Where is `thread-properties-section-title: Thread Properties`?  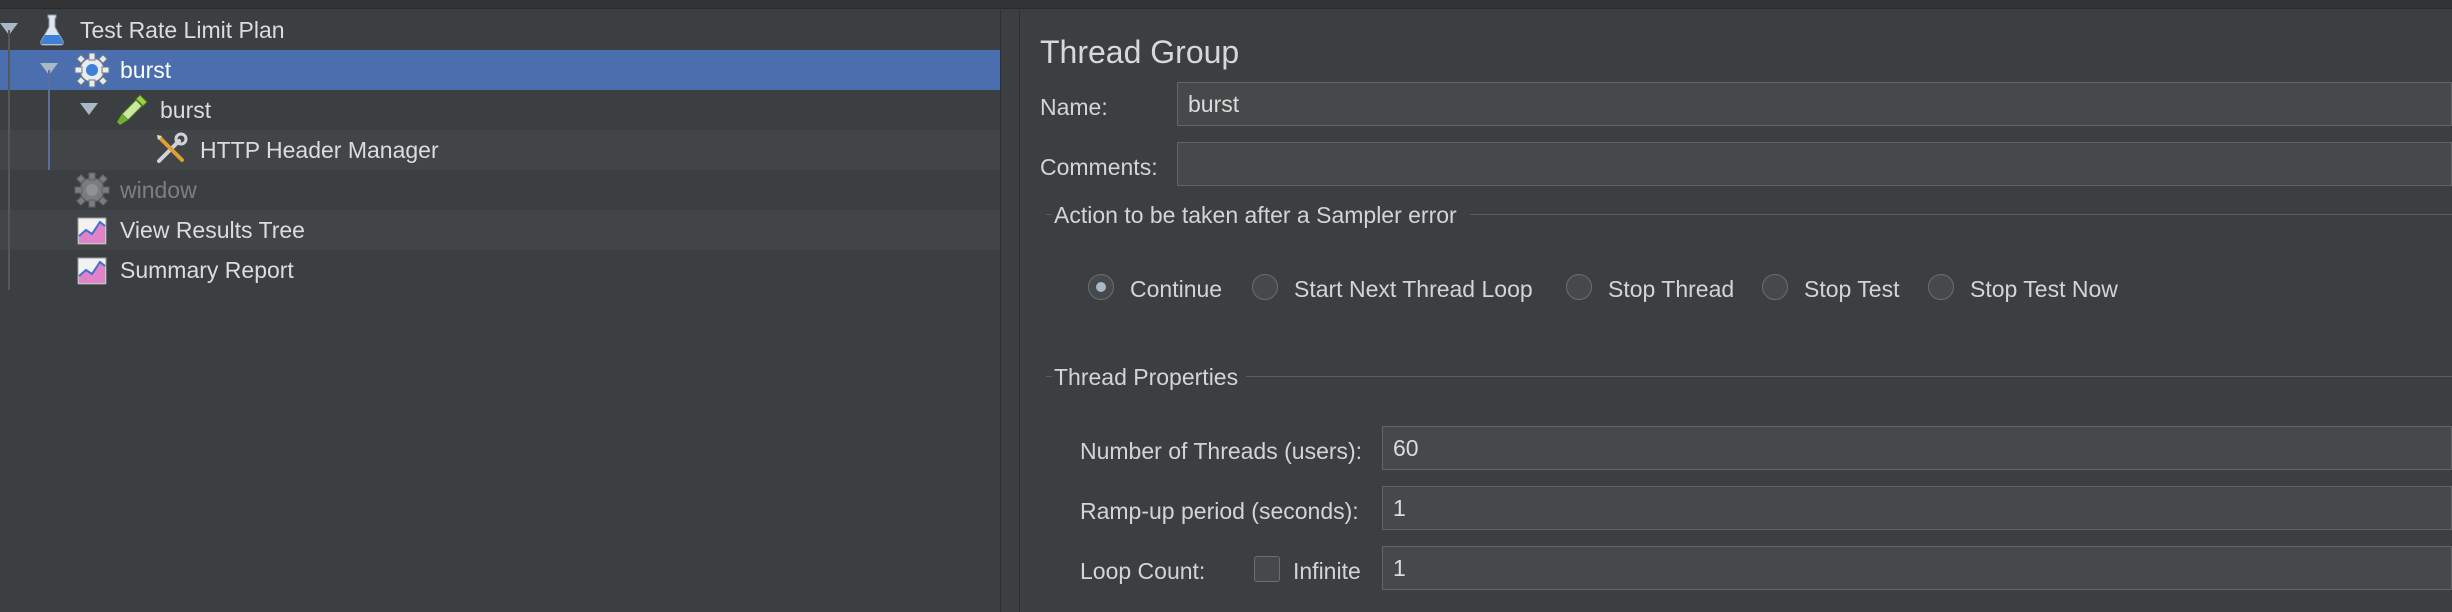 thread-properties-section-title: Thread Properties is located at coordinates (1146, 377).